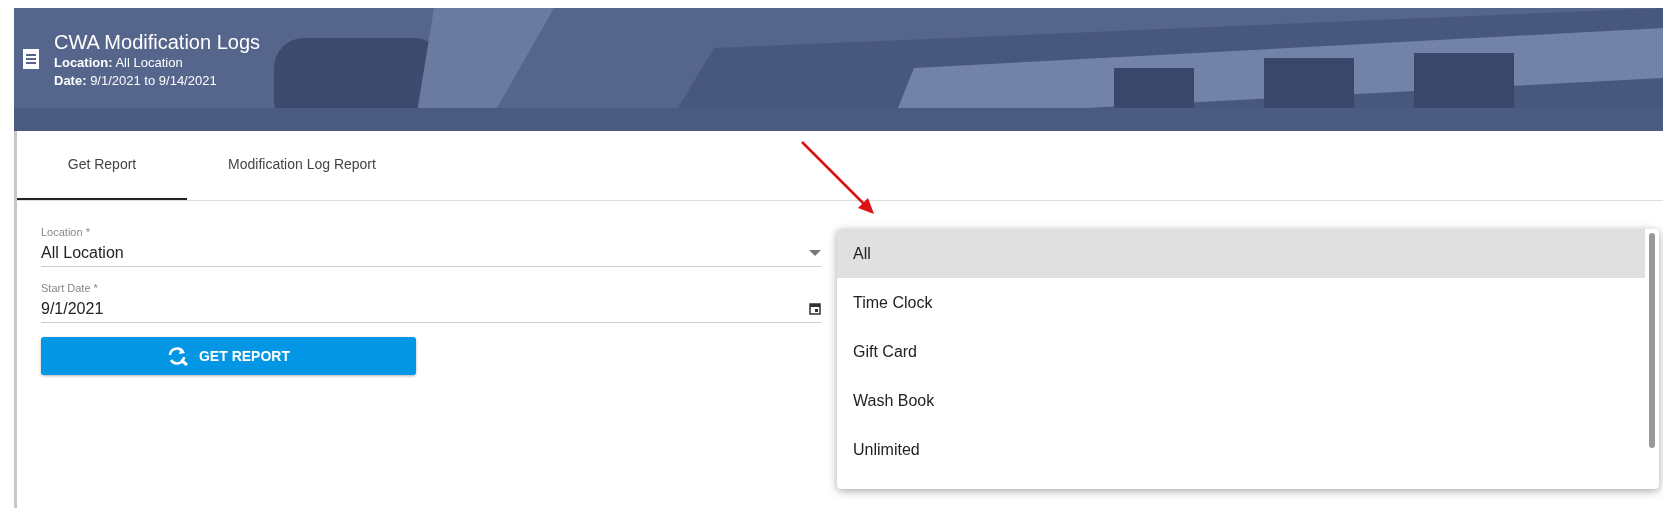 The width and height of the screenshot is (1663, 508). Describe the element at coordinates (153, 80) in the screenshot. I see `date-value: 9/1/2021 to 9/14/2021` at that location.